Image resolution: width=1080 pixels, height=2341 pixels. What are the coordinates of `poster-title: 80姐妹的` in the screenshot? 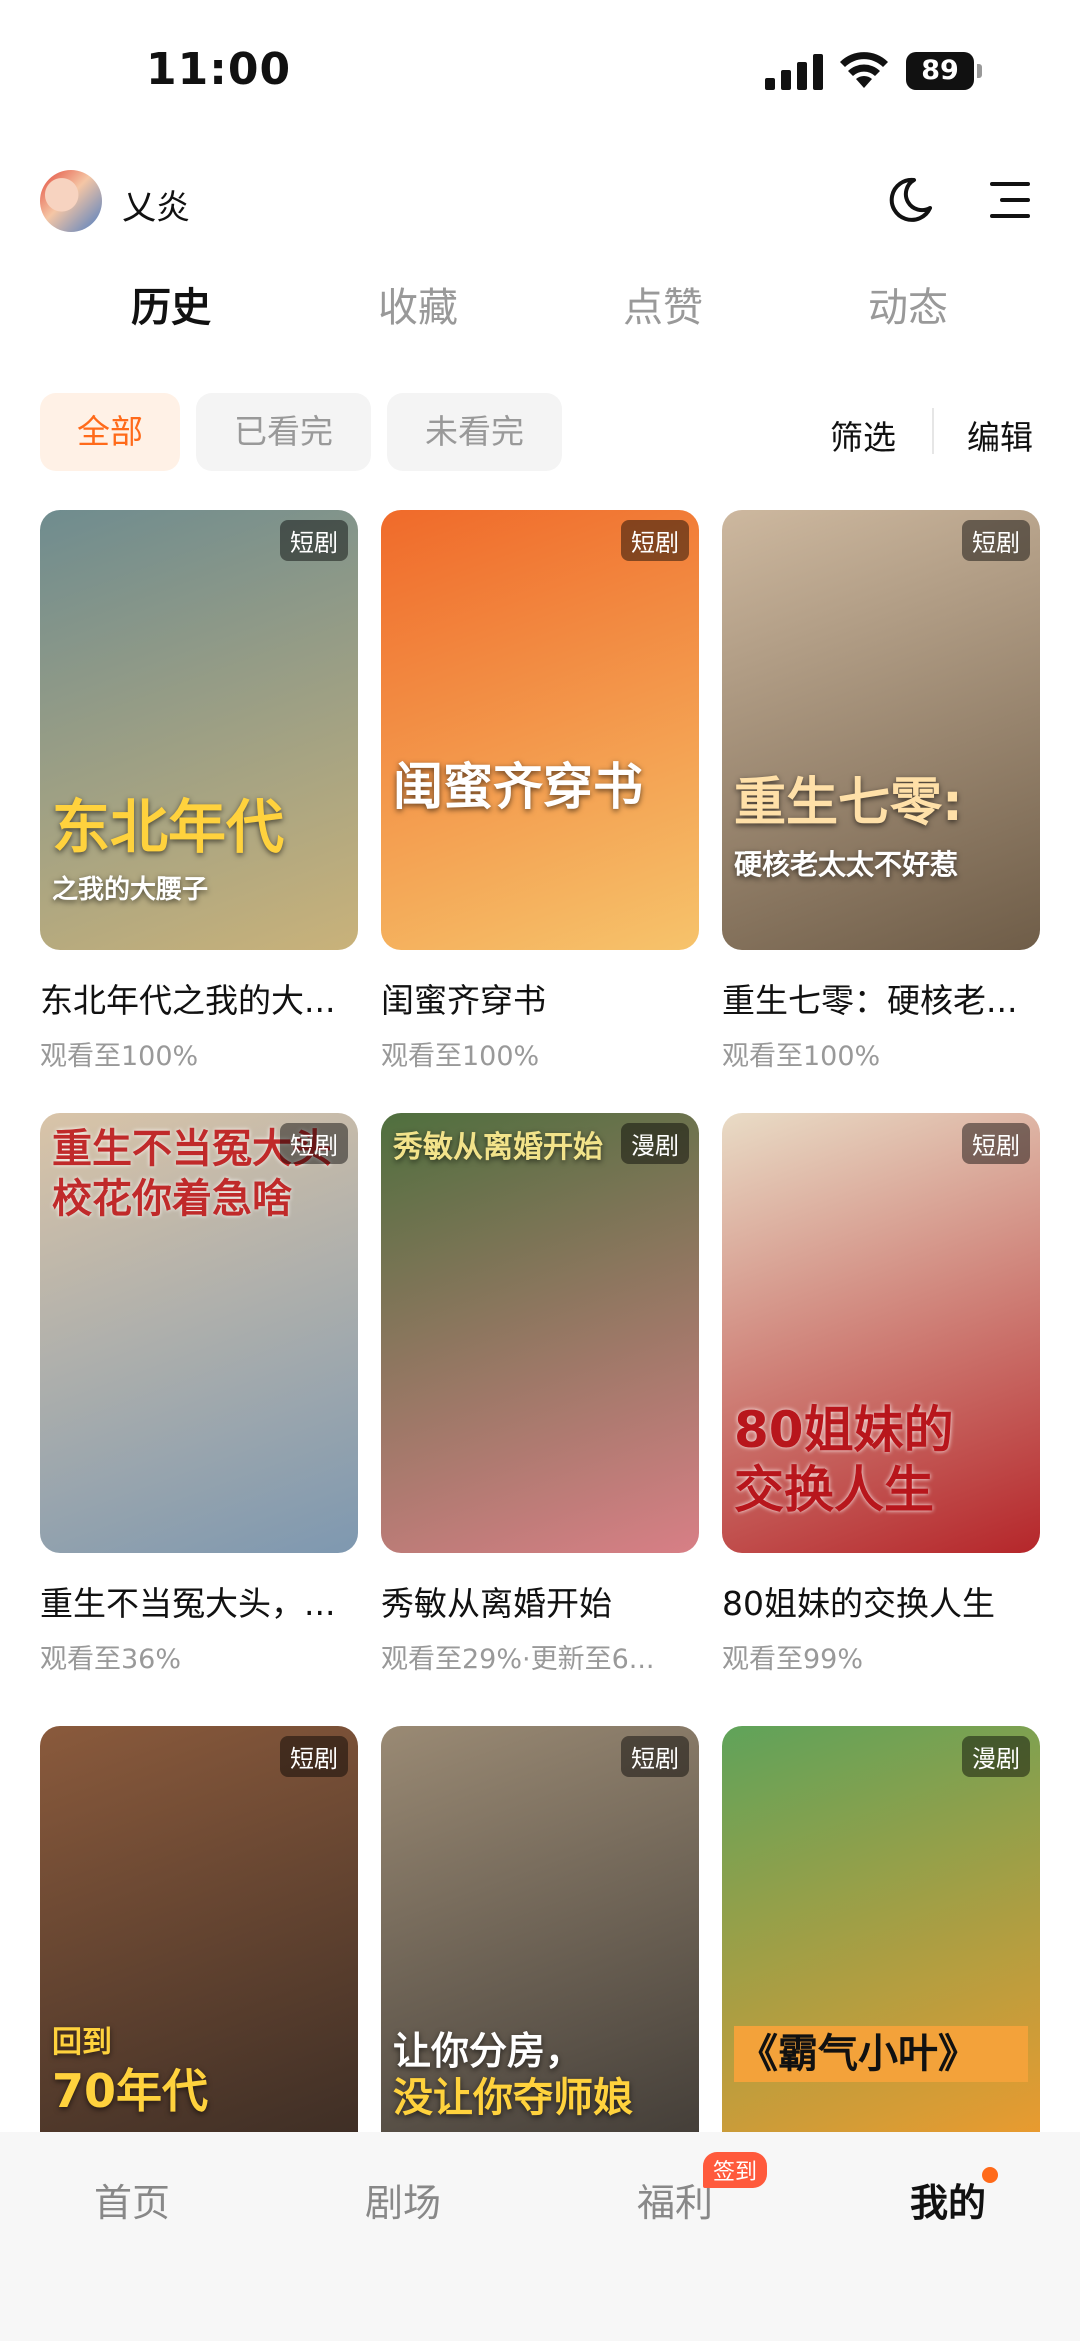 It's located at (844, 1430).